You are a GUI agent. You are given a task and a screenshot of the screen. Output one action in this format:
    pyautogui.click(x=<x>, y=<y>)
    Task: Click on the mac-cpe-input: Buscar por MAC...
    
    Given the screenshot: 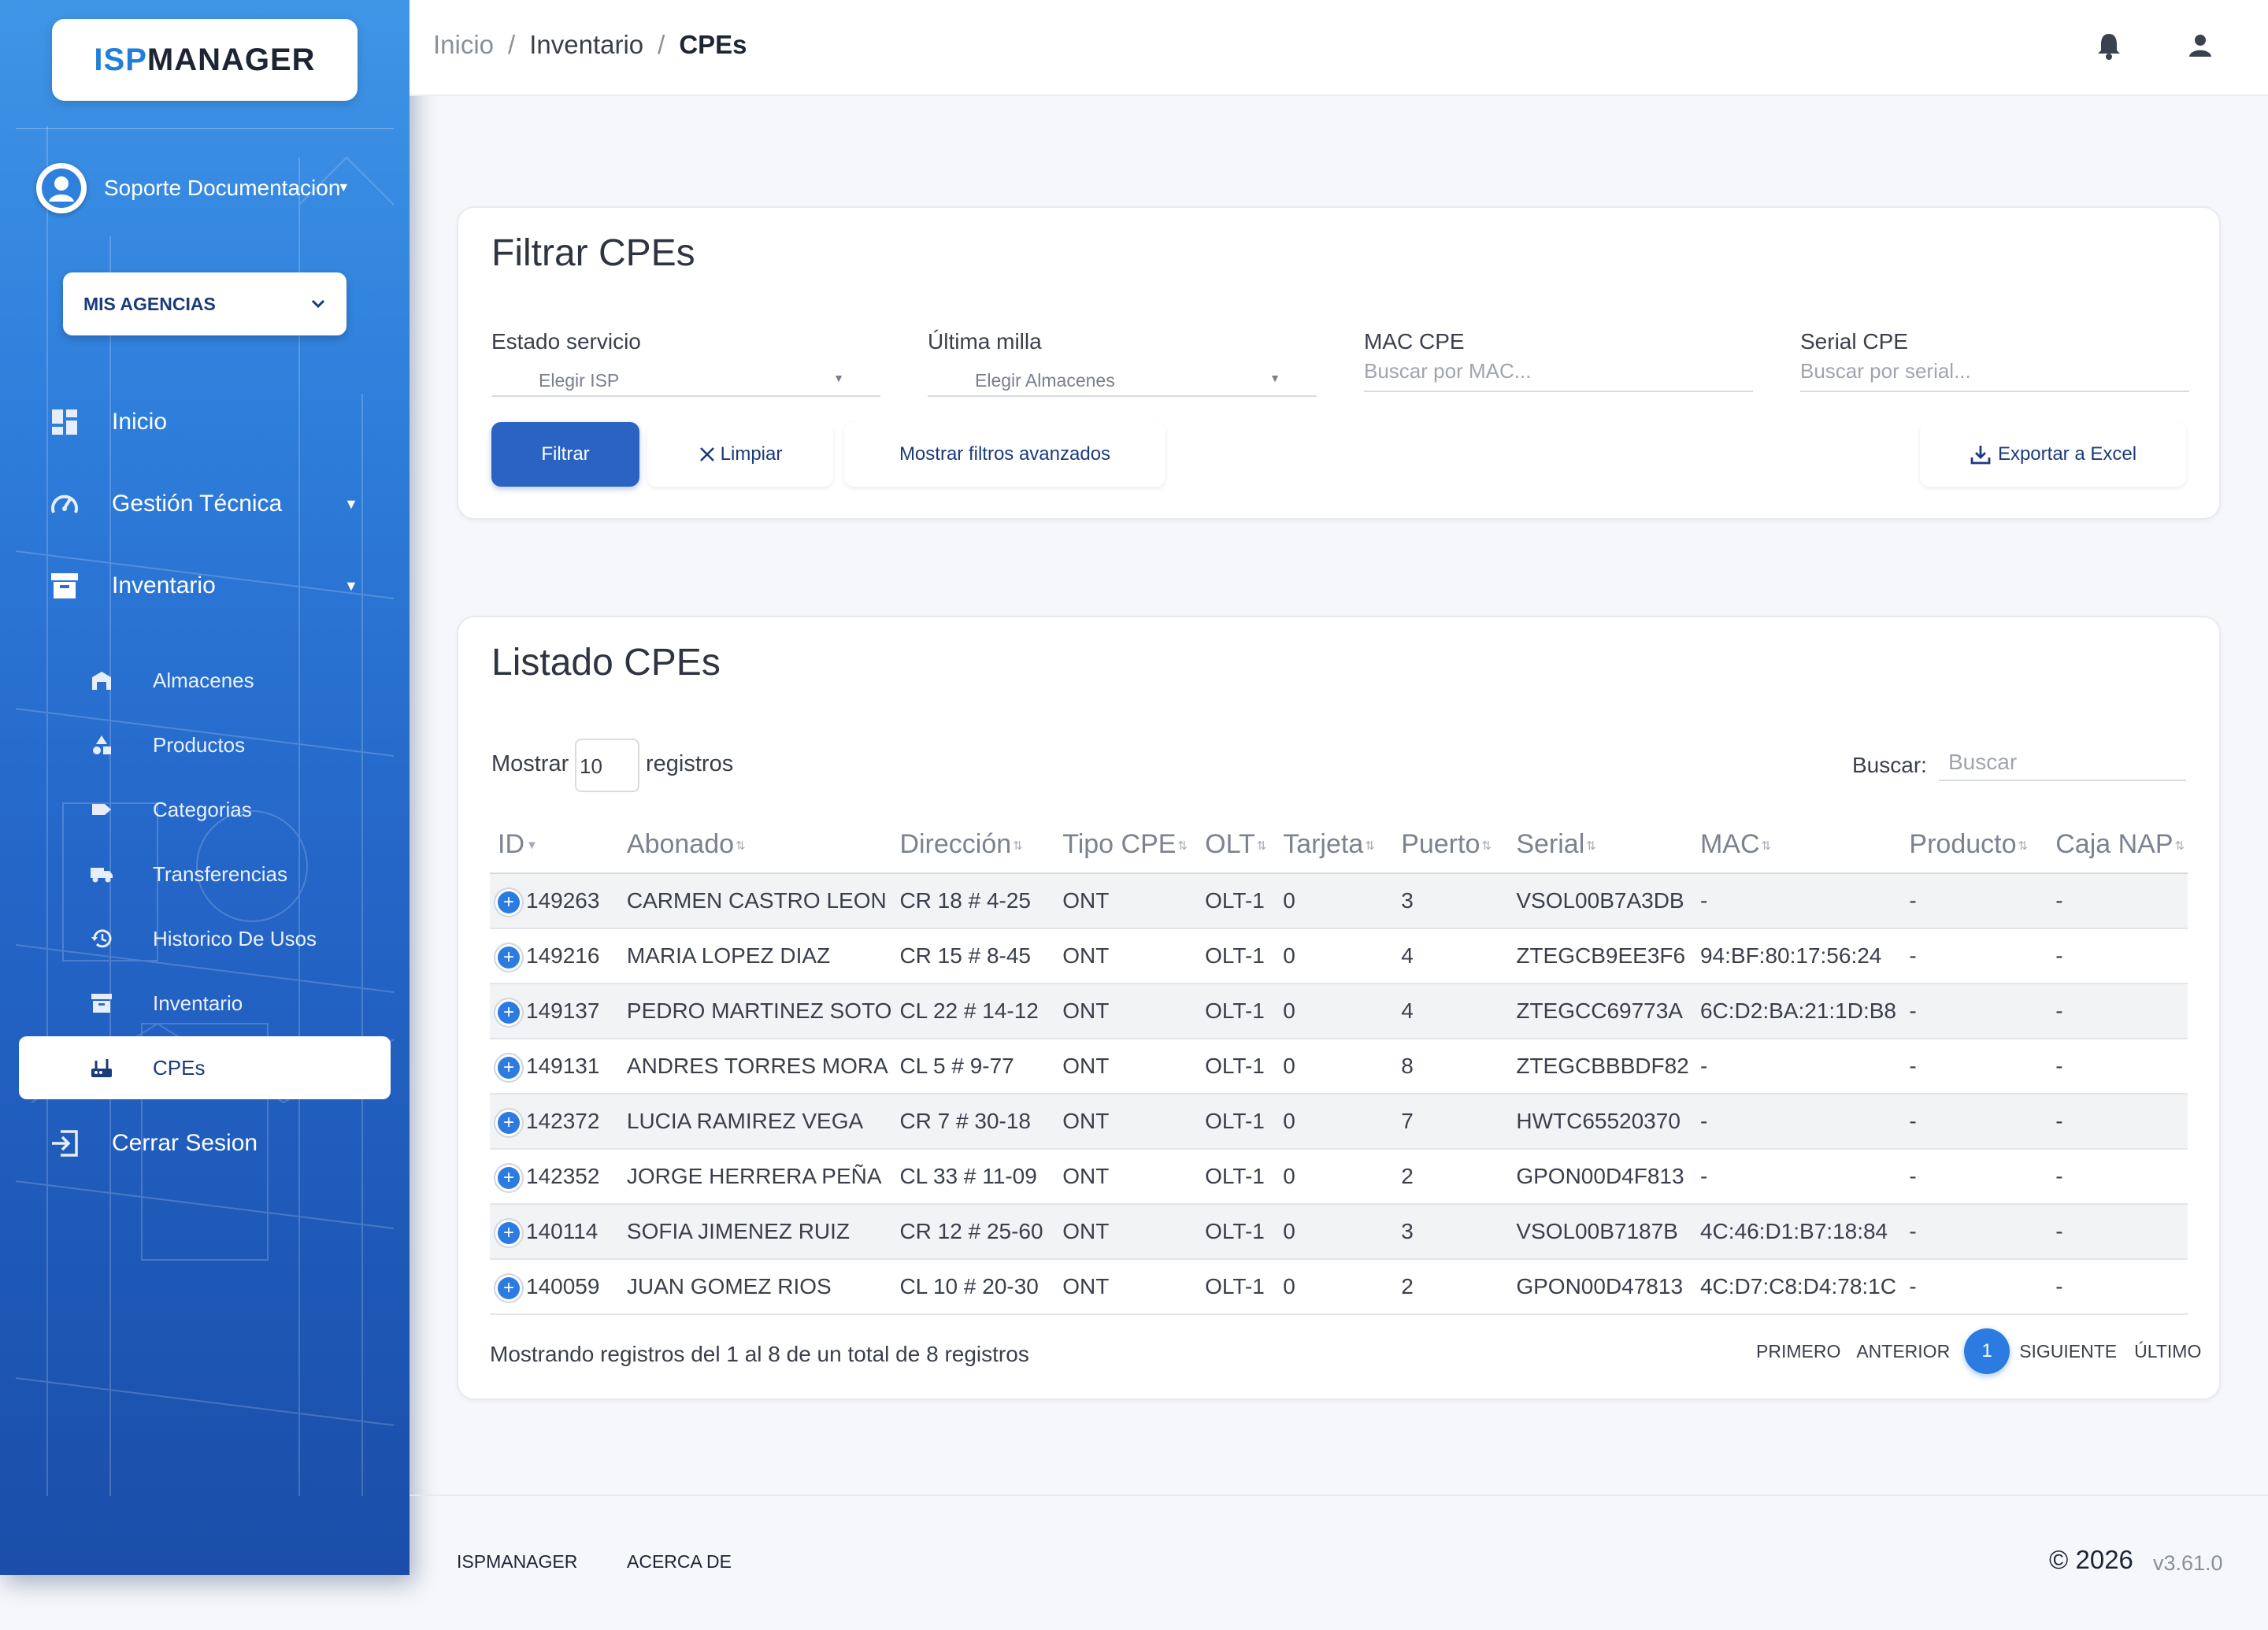 What is the action you would take?
    pyautogui.click(x=1558, y=375)
    